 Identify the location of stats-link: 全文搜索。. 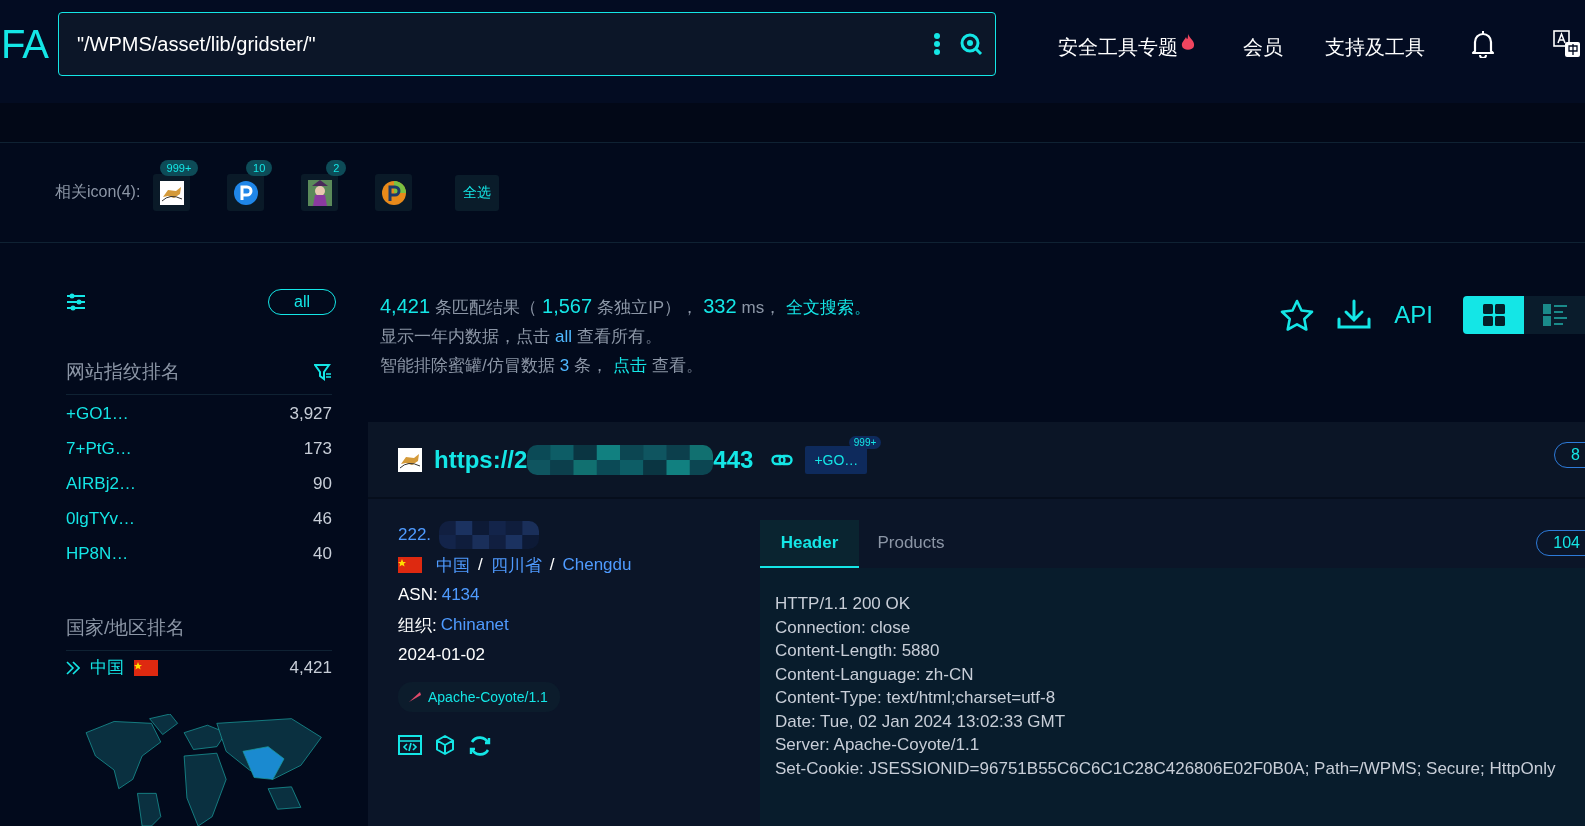
(829, 307).